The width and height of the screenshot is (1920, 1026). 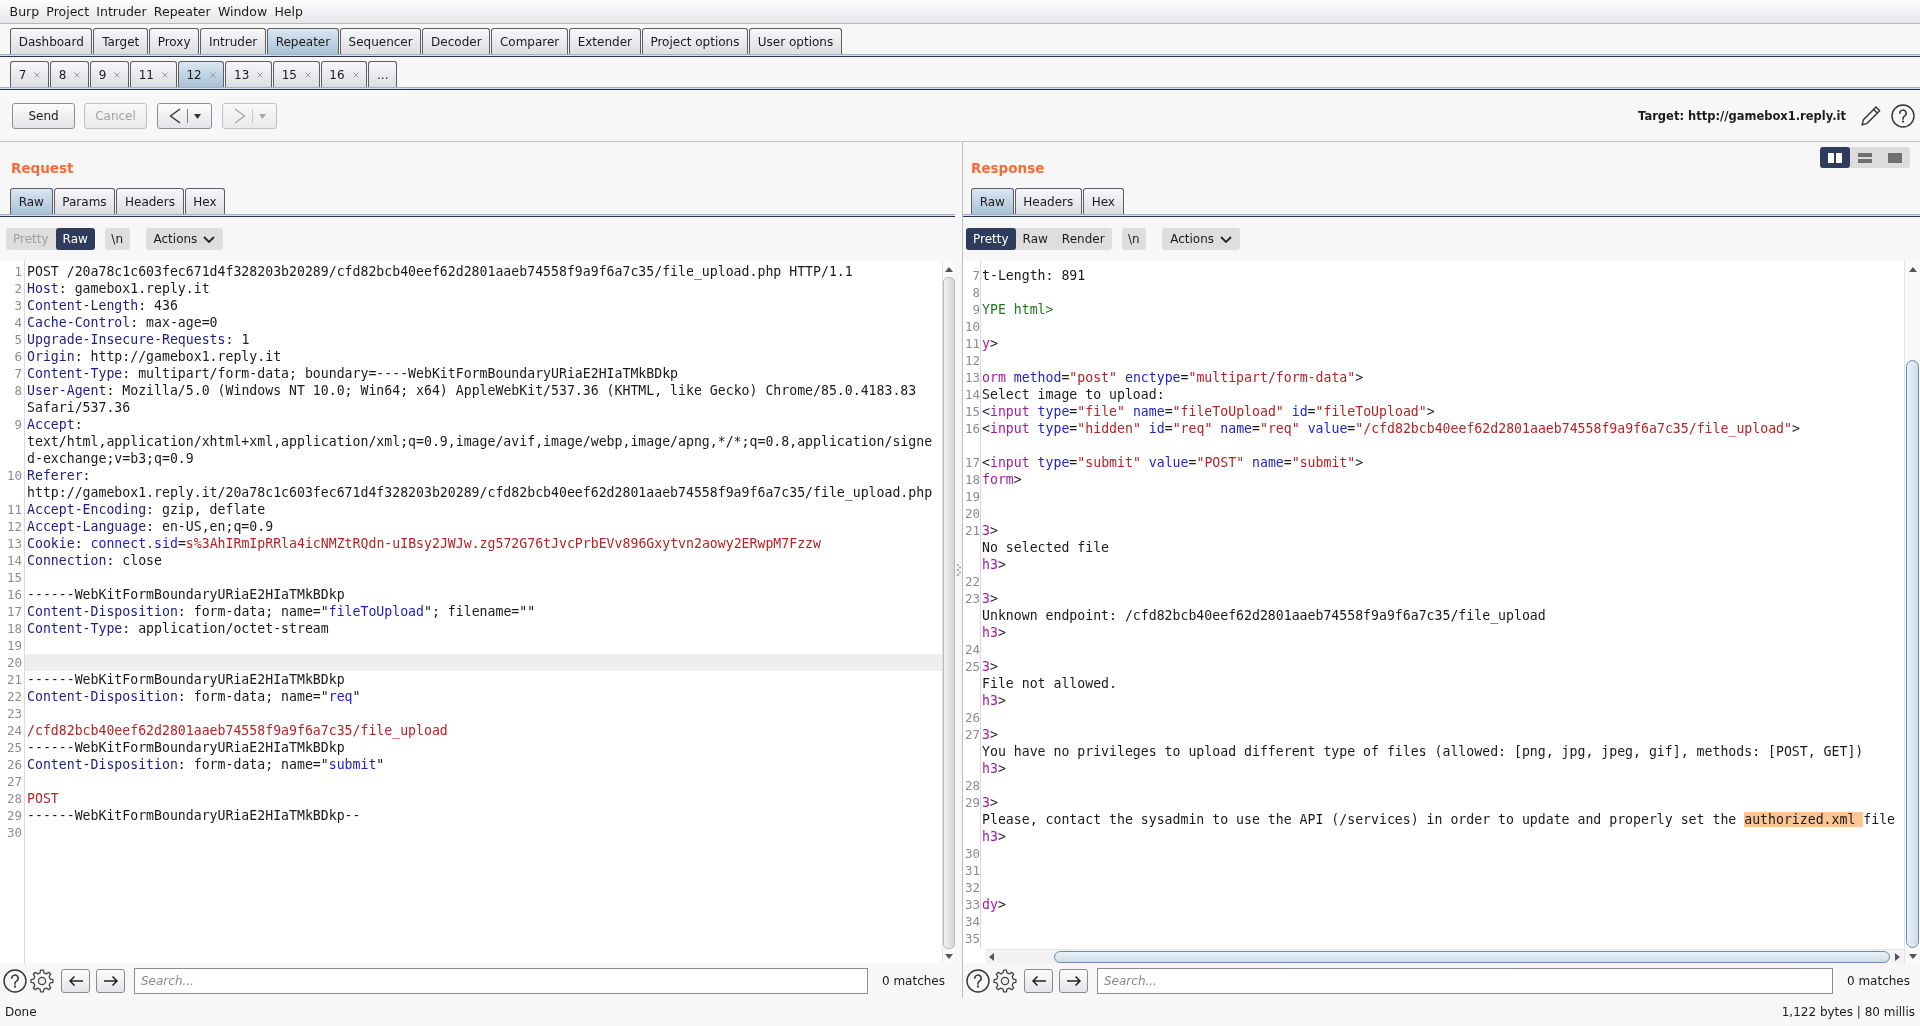 I want to click on line-number: 7, so click(x=17, y=373).